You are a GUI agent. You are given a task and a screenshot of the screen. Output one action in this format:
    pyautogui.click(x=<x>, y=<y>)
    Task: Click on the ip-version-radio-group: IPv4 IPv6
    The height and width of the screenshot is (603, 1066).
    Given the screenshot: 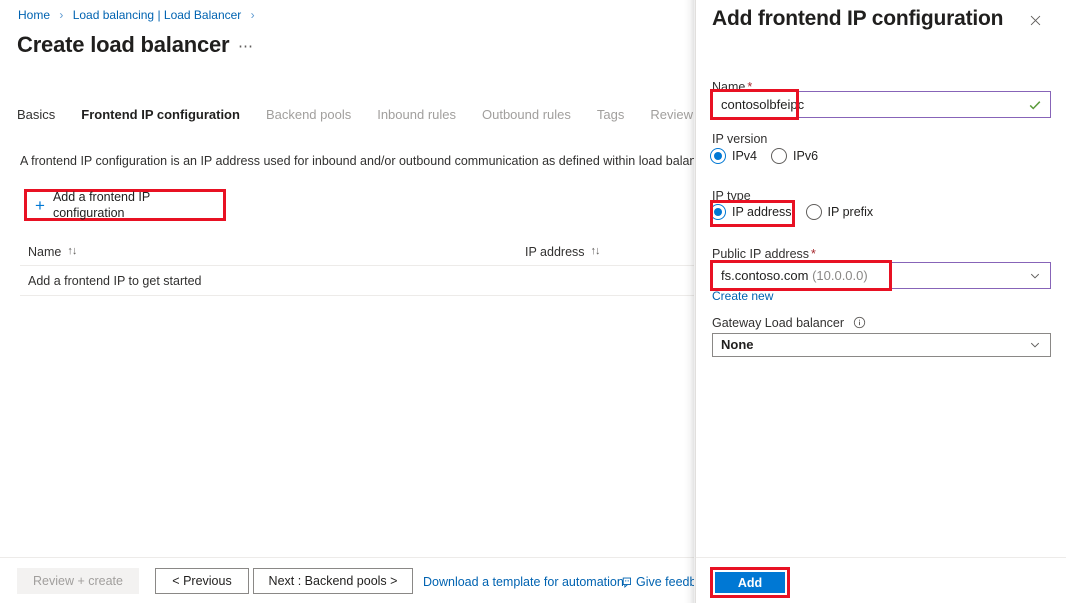 What is the action you would take?
    pyautogui.click(x=771, y=156)
    